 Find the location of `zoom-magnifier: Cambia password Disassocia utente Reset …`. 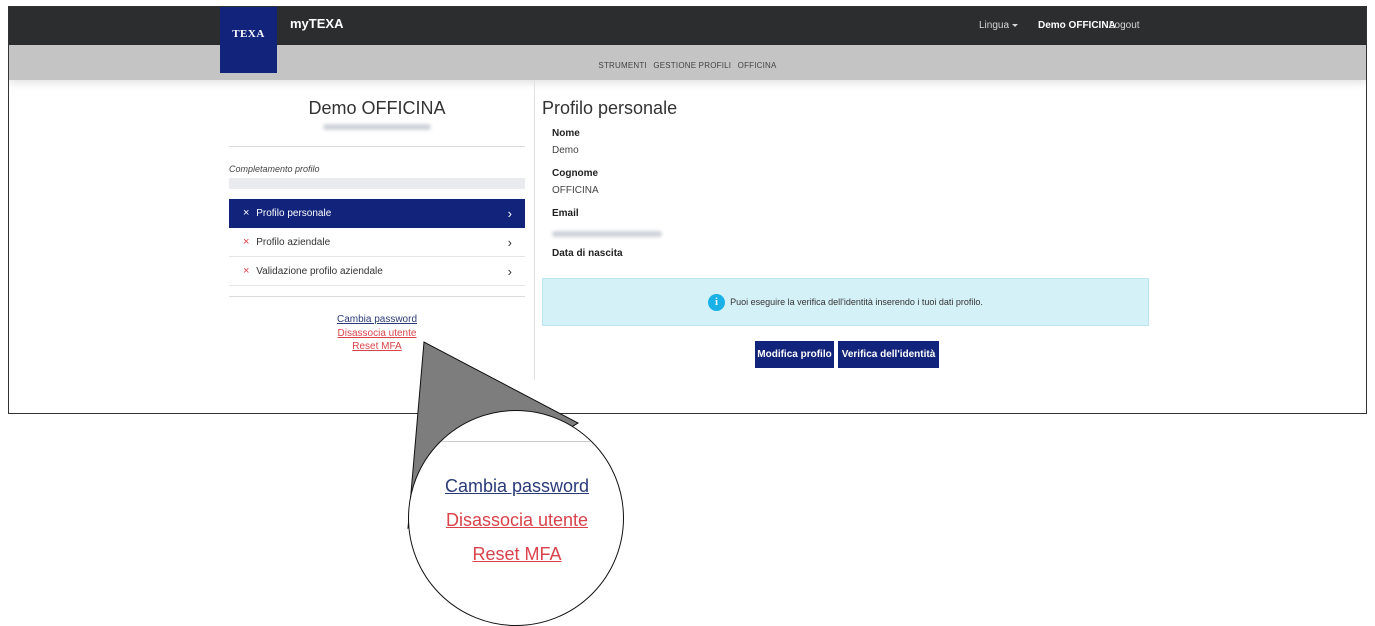

zoom-magnifier: Cambia password Disassocia utente Reset … is located at coordinates (516, 518).